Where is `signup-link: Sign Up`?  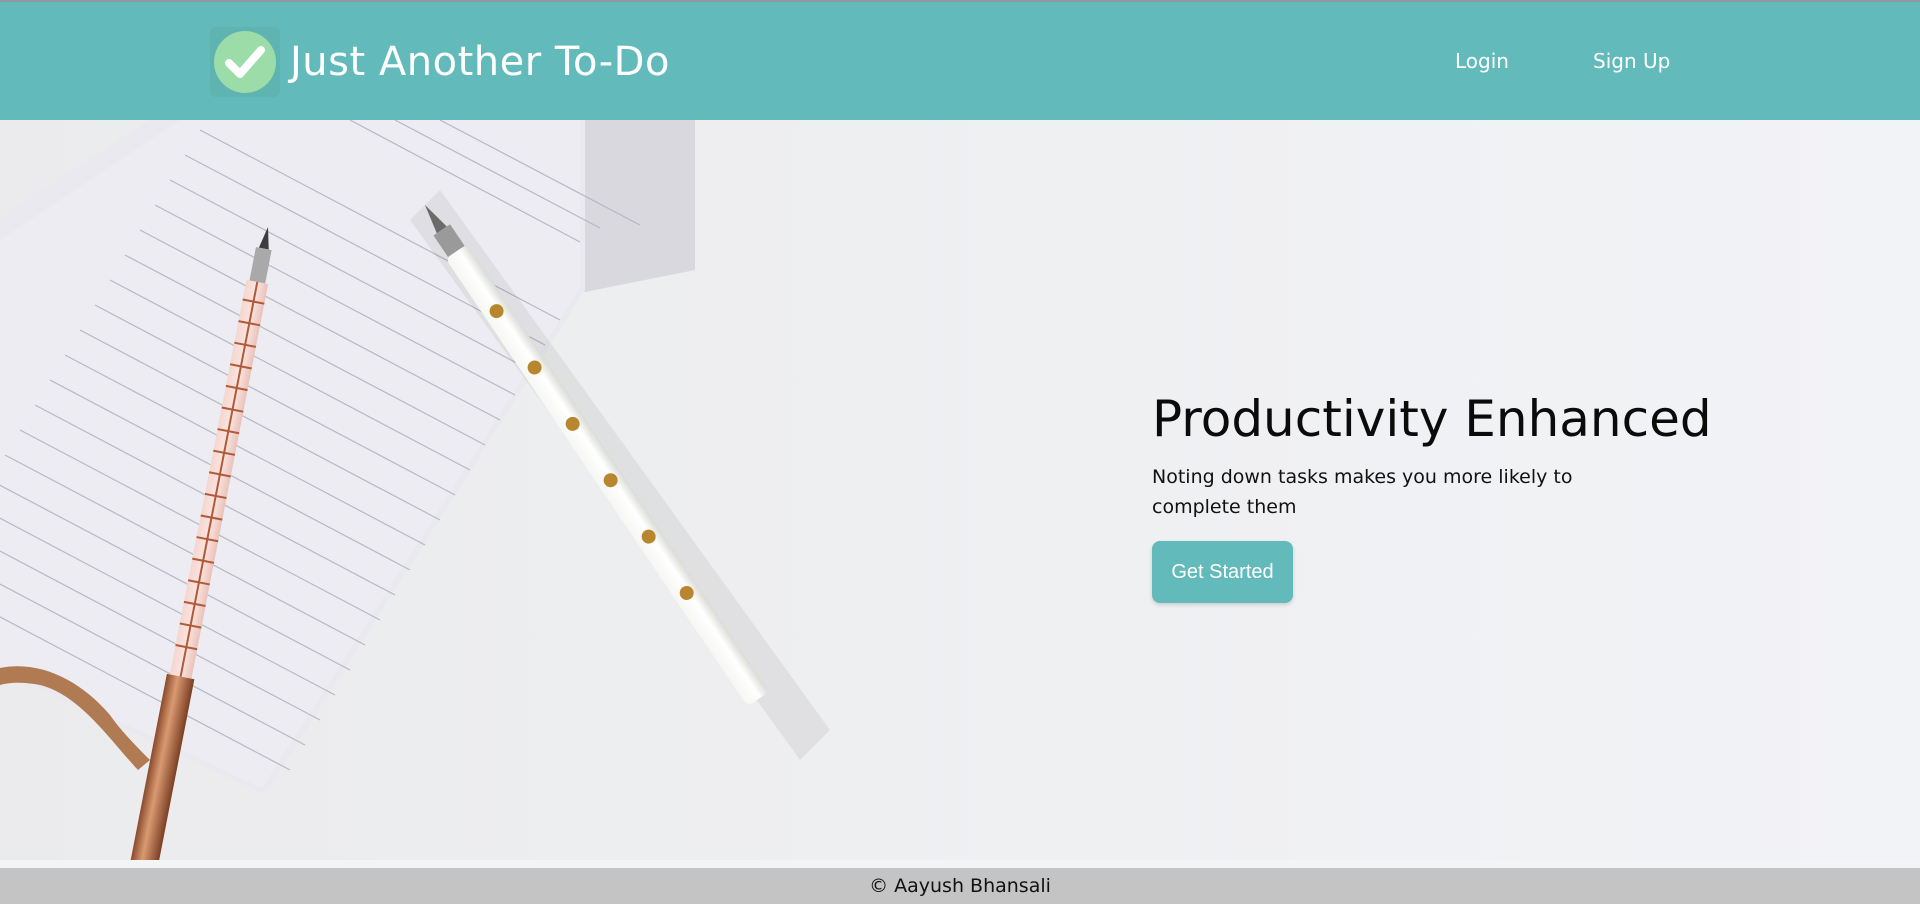
signup-link: Sign Up is located at coordinates (1631, 61).